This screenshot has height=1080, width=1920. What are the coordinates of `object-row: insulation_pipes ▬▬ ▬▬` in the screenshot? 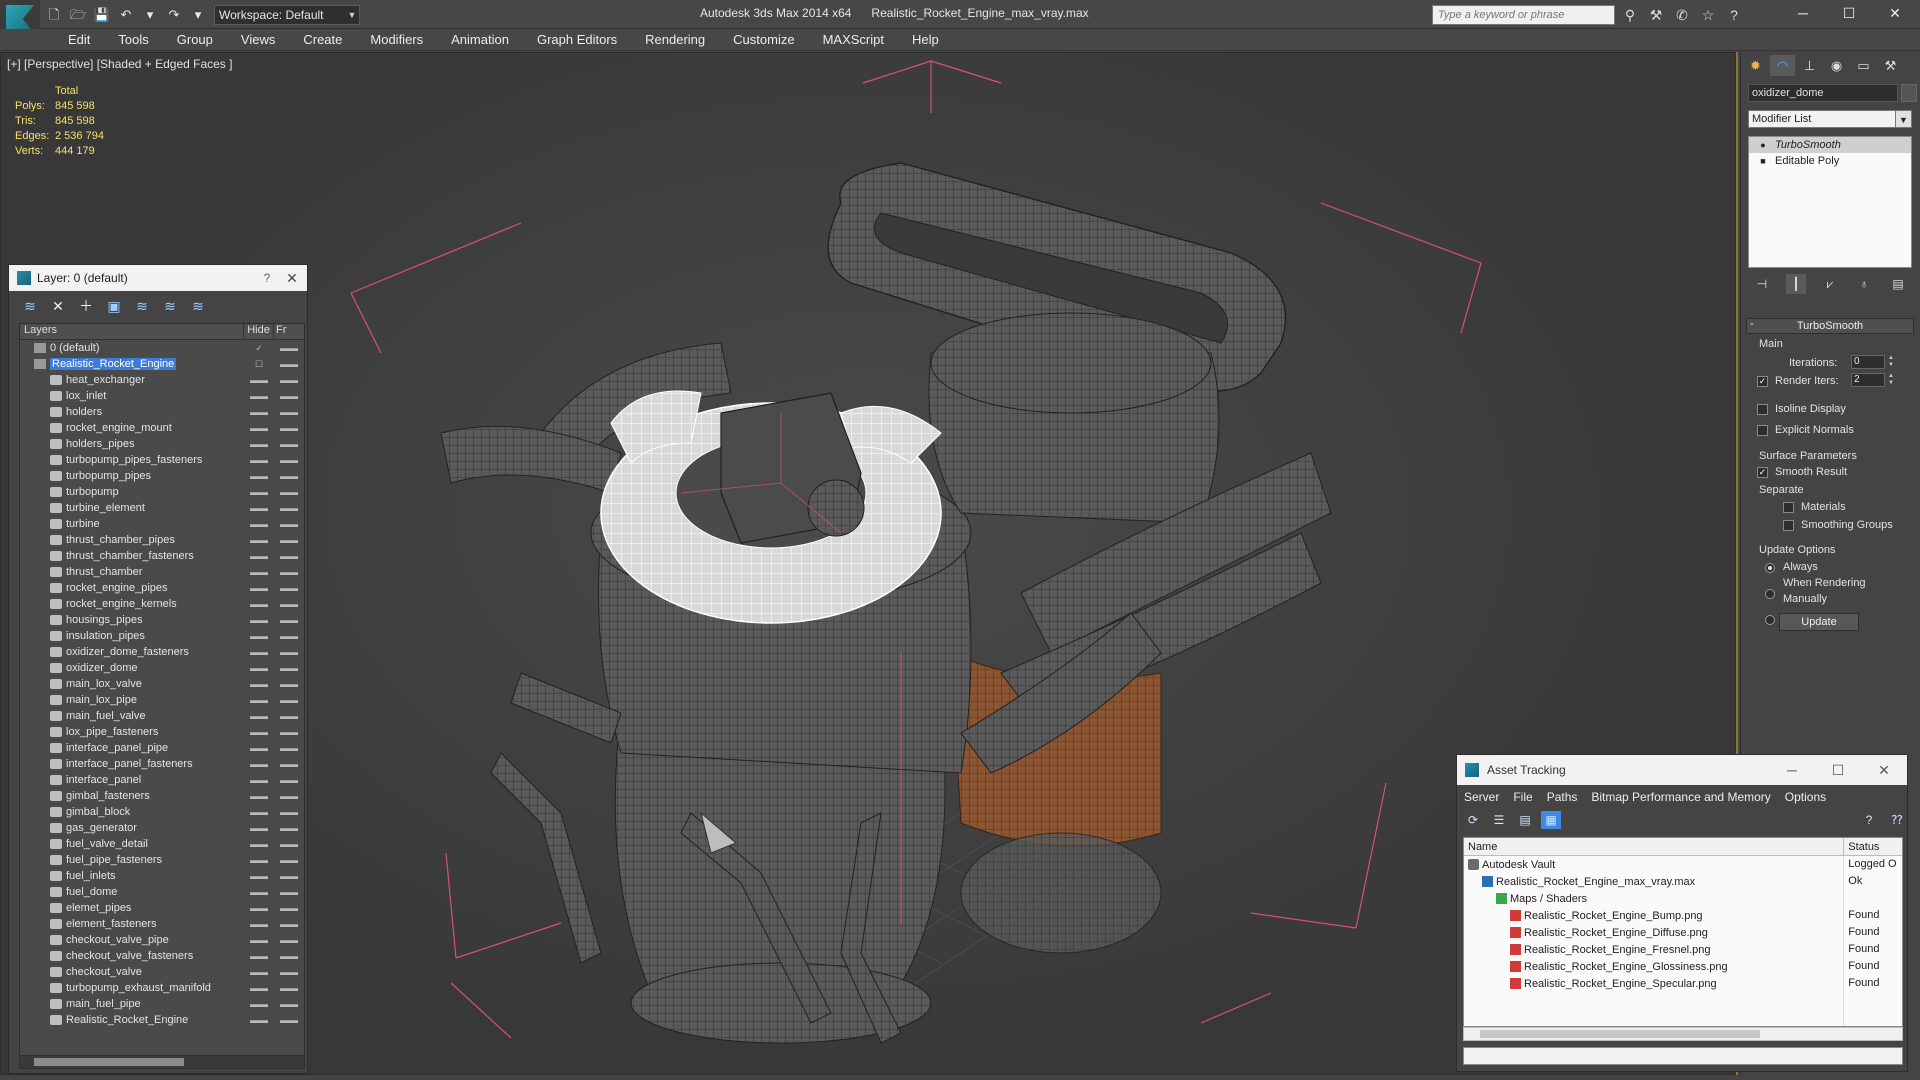 It's located at (162, 636).